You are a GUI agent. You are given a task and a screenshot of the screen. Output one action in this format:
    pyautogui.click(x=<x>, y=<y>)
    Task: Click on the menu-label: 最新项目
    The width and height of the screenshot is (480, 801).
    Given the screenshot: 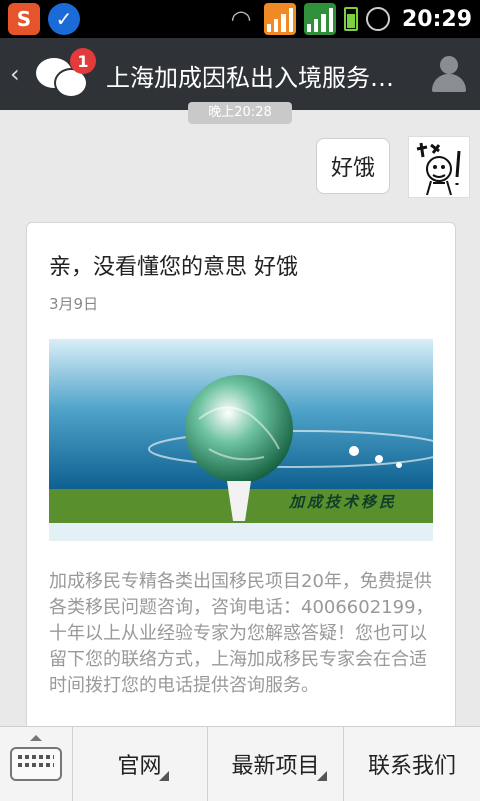 What is the action you would take?
    pyautogui.click(x=275, y=766)
    